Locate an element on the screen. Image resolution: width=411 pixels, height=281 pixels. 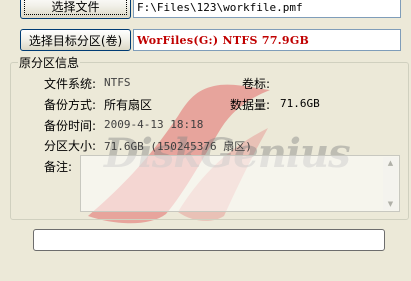
select-target-partition-button: 选择目标分区(卷) is located at coordinates (75, 40).